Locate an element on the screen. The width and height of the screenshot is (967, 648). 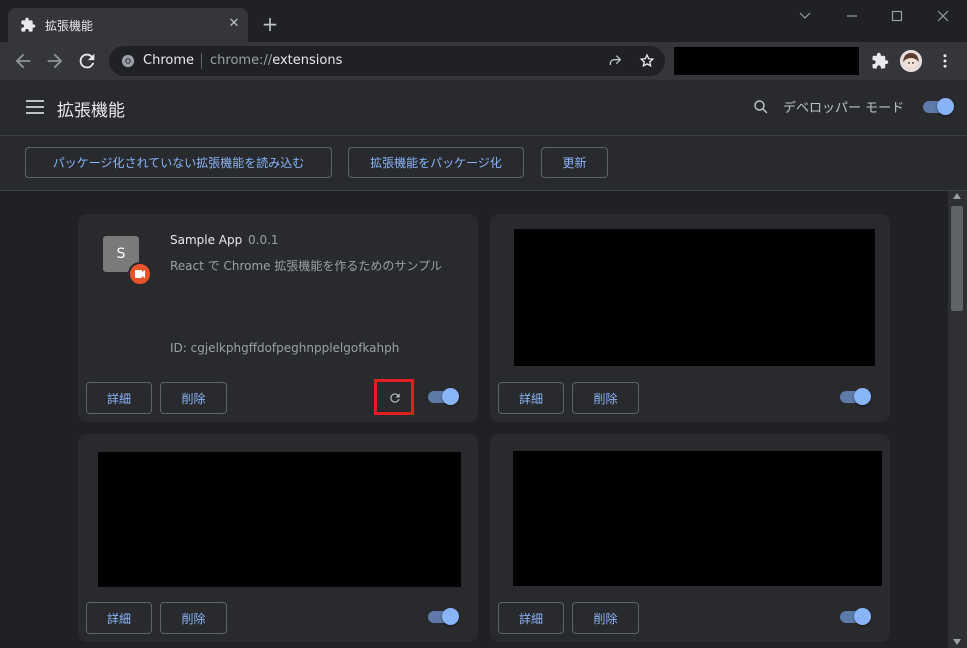
forward-arrow-icon is located at coordinates (55, 61).